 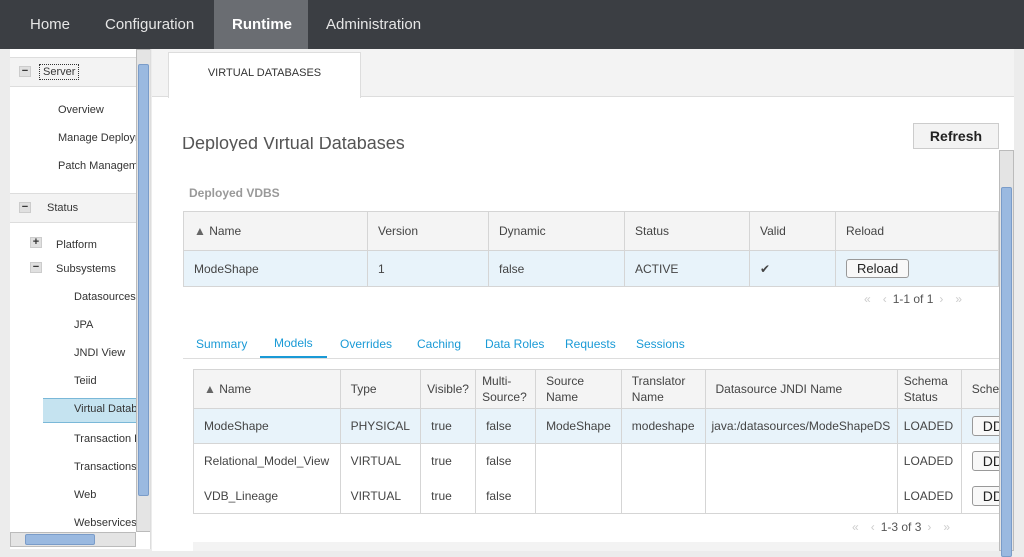 What do you see at coordinates (792, 231) in the screenshot?
I see `col-valid: Valid` at bounding box center [792, 231].